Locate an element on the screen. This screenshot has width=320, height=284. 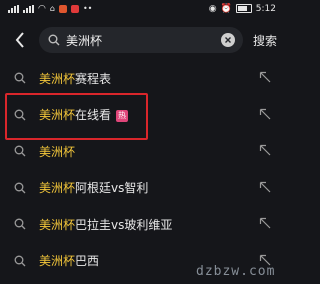
alarm-icon: ⏰ is located at coordinates (226, 8).